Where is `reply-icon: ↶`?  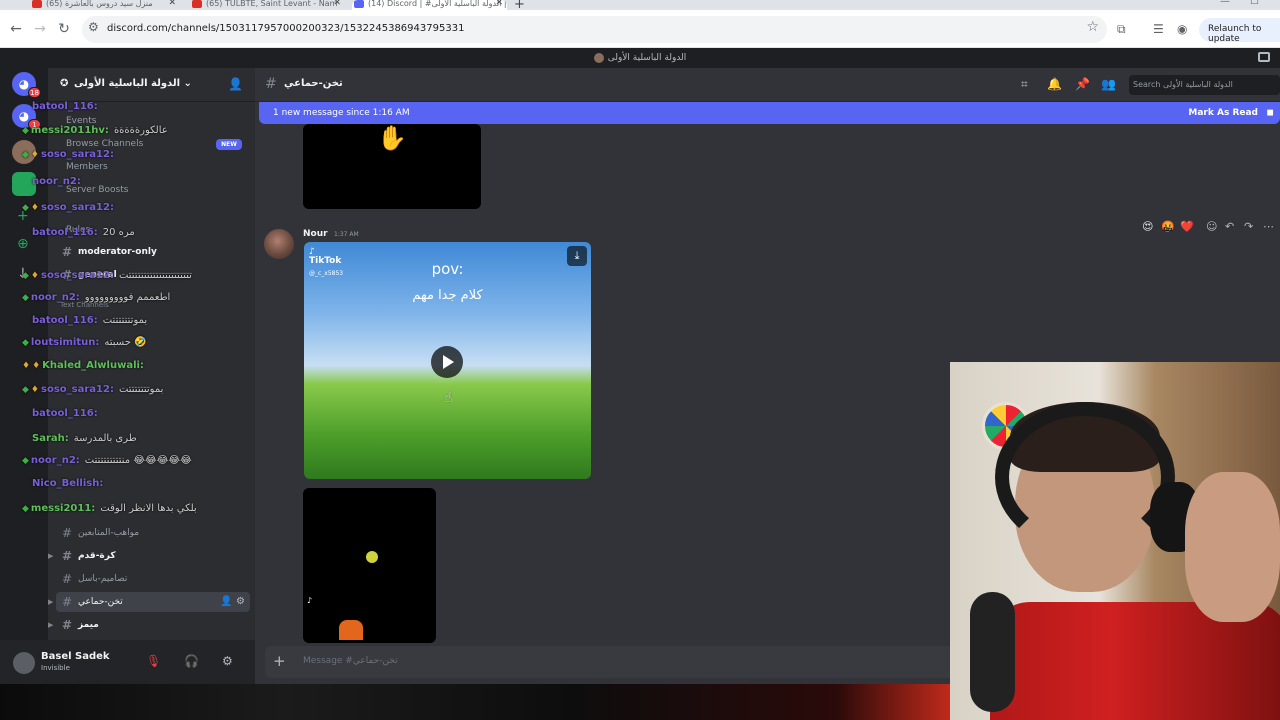
reply-icon: ↶ is located at coordinates (1229, 226).